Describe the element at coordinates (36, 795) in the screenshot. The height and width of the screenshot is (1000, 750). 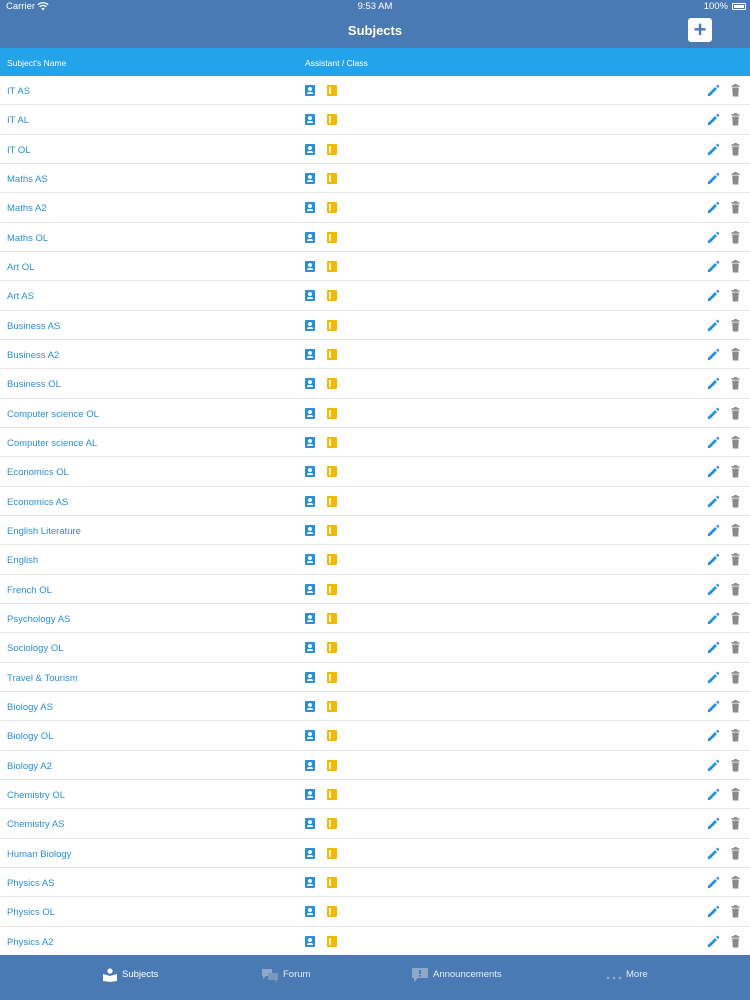
I see `subject-name-link: Chemistry OL` at that location.